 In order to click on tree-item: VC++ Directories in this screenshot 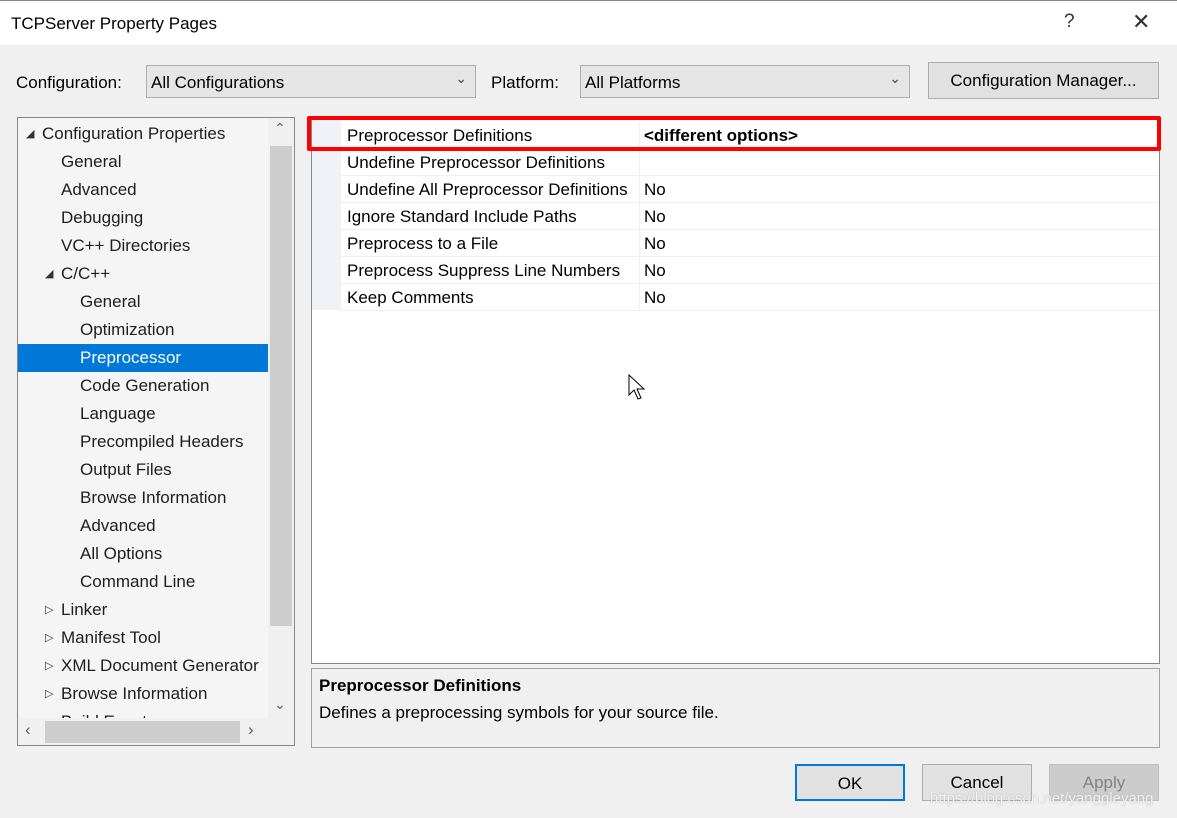, I will do `click(143, 246)`.